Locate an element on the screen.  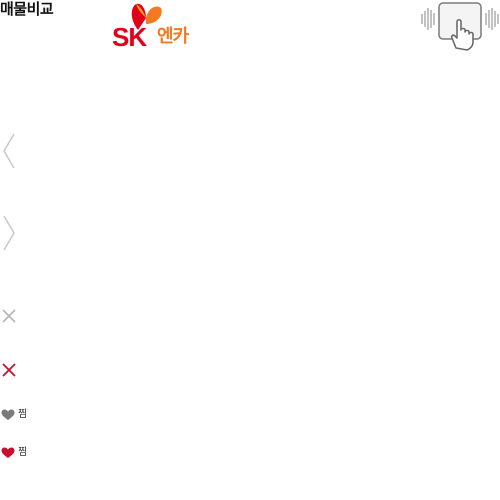
page-title: 매물비교 is located at coordinates (27, 9).